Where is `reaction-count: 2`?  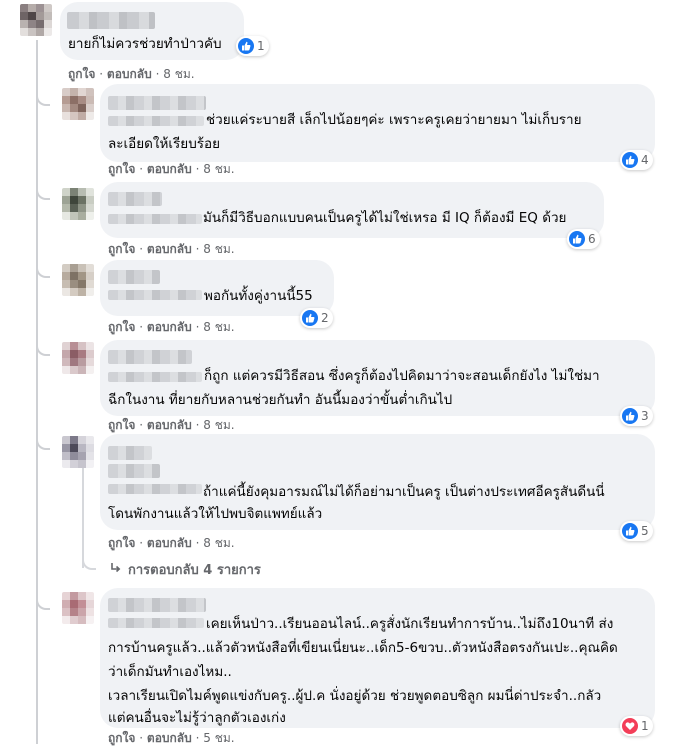
reaction-count: 2 is located at coordinates (316, 318).